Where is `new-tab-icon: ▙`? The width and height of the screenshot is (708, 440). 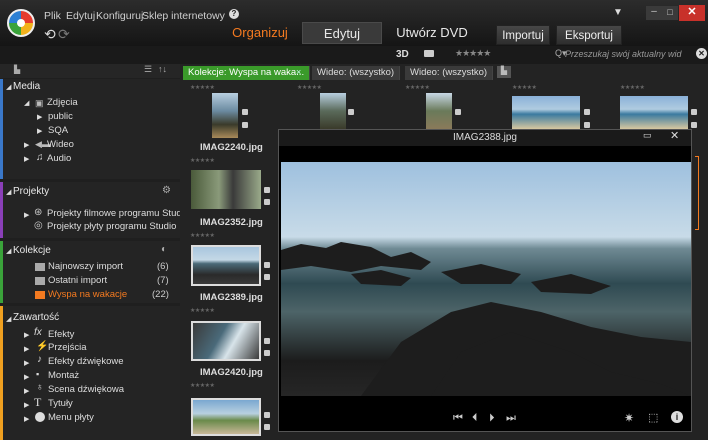 new-tab-icon: ▙ is located at coordinates (504, 72).